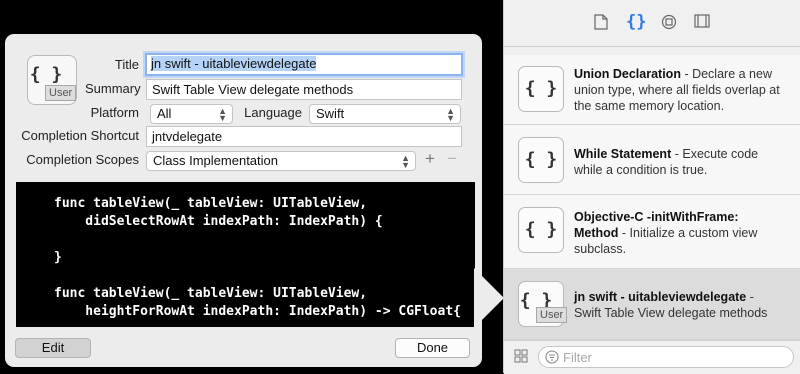 This screenshot has width=800, height=374. Describe the element at coordinates (53, 348) in the screenshot. I see `edit-button: Edit` at that location.